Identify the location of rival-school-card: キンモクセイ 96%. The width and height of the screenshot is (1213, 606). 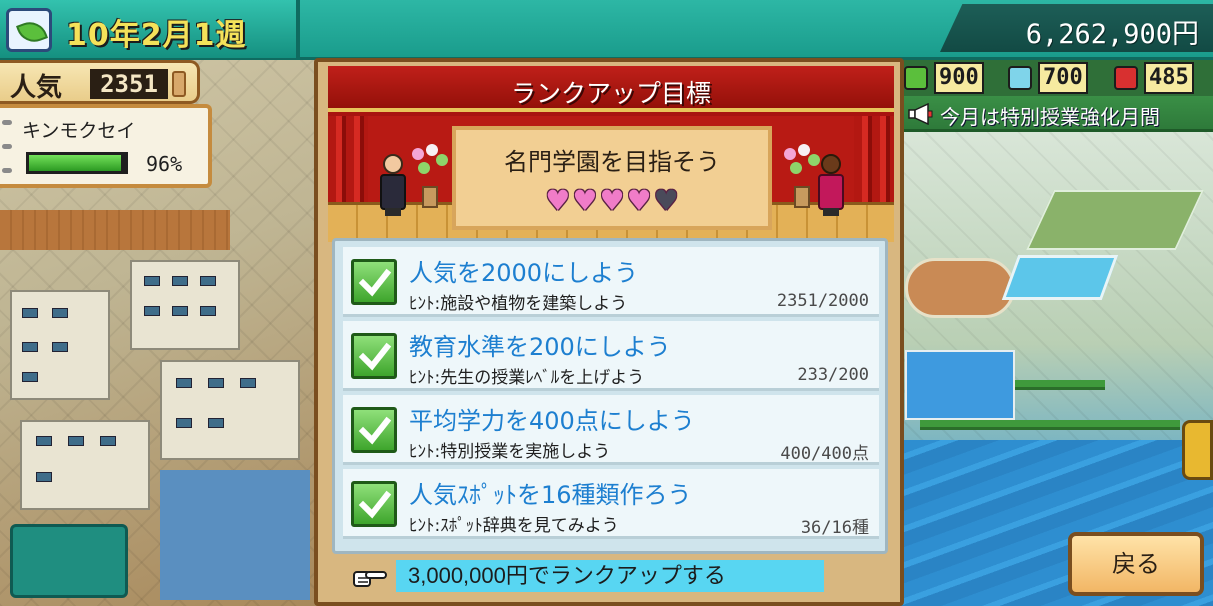
(106, 146).